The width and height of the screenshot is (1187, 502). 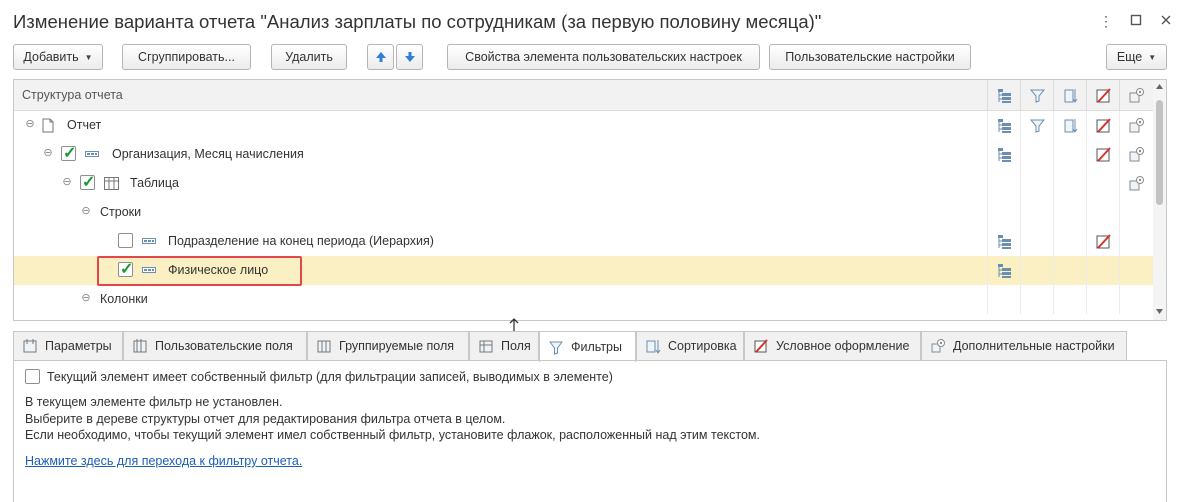 I want to click on tree-row-columns: ⊖ Колонки, so click(x=584, y=299).